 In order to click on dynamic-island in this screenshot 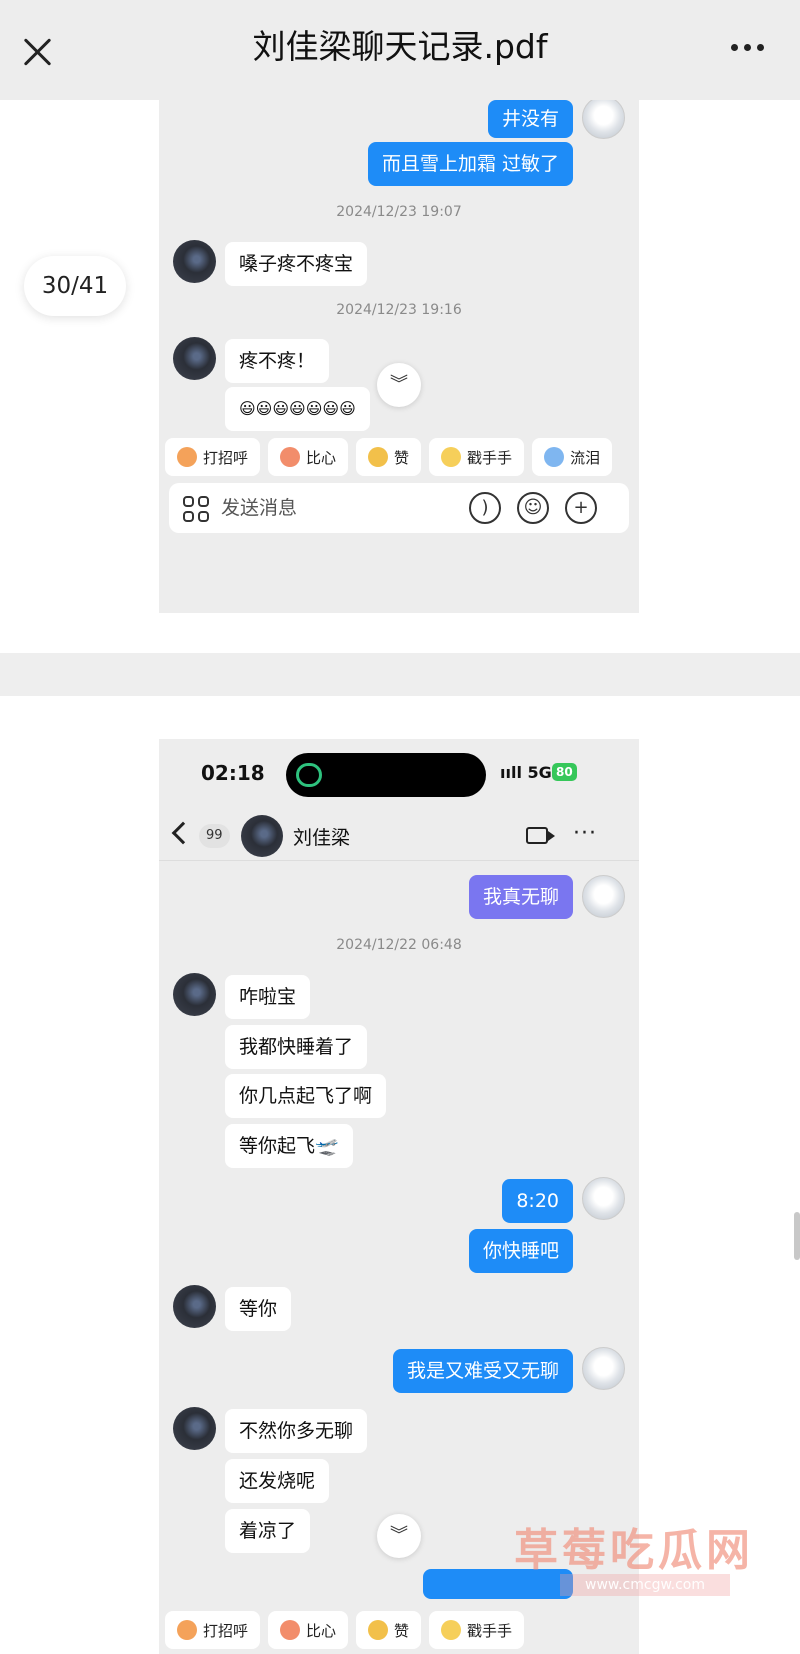, I will do `click(386, 775)`.